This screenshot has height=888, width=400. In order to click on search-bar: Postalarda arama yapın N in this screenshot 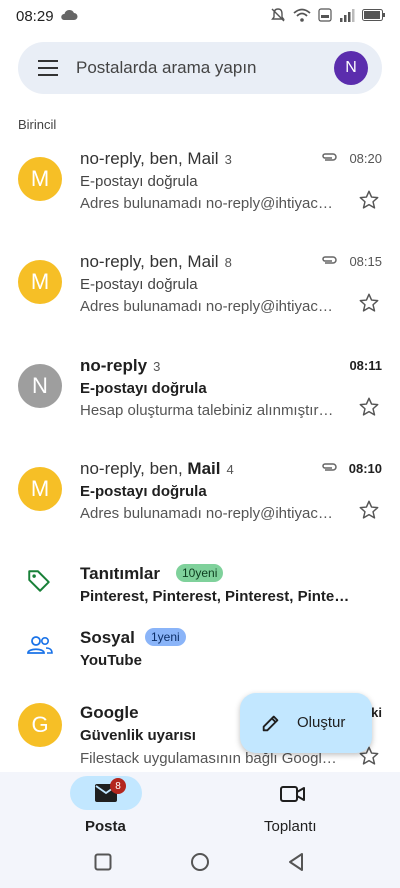, I will do `click(200, 68)`.